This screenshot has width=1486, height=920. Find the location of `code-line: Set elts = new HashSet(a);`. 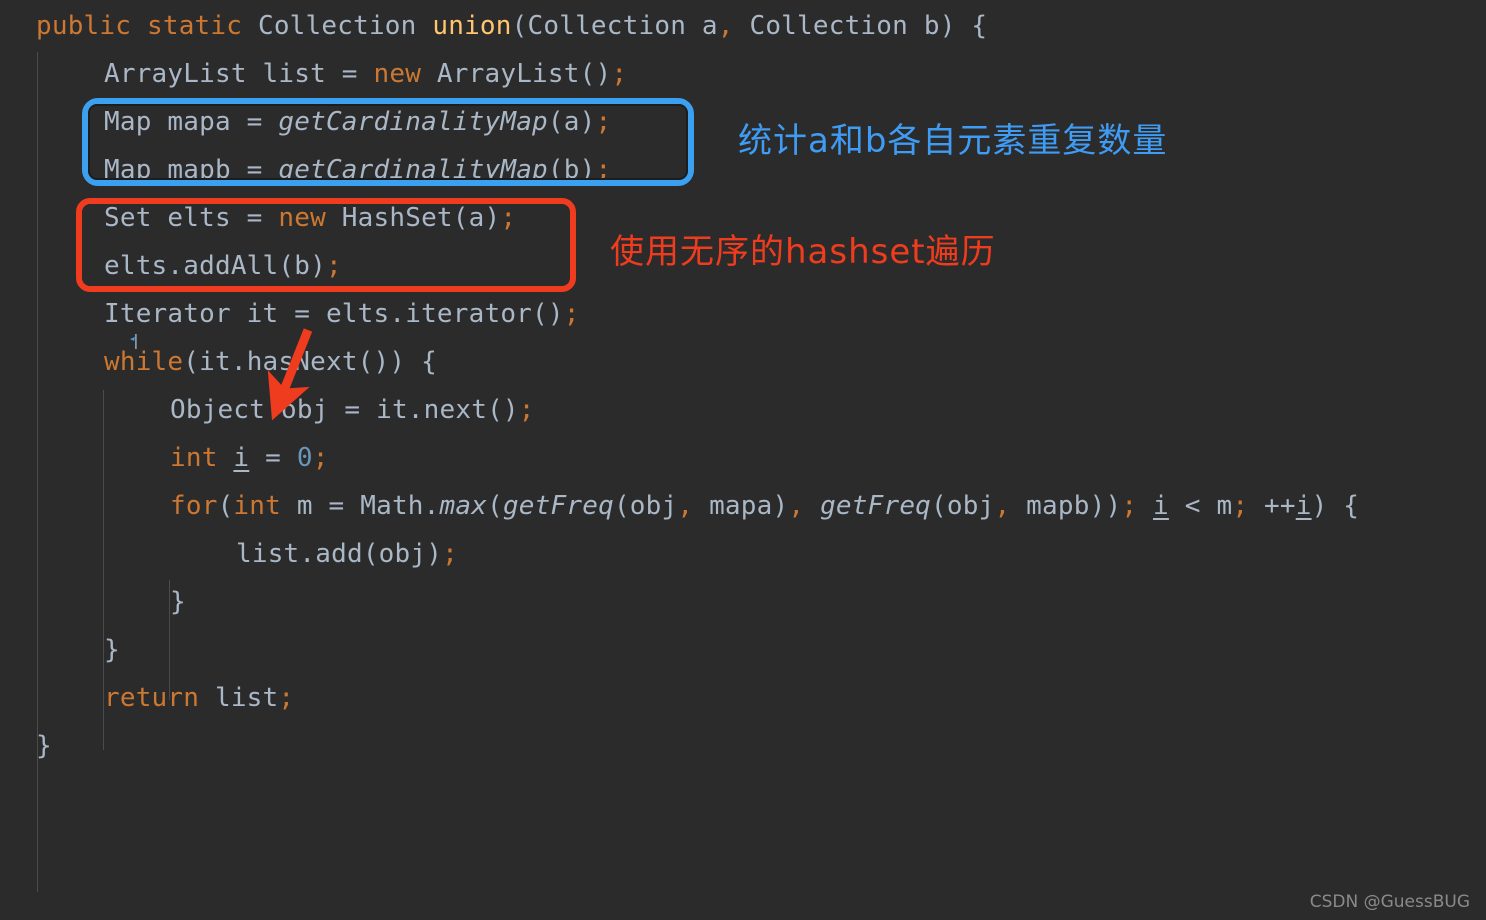

code-line: Set elts = new HashSet(a); is located at coordinates (258, 218).